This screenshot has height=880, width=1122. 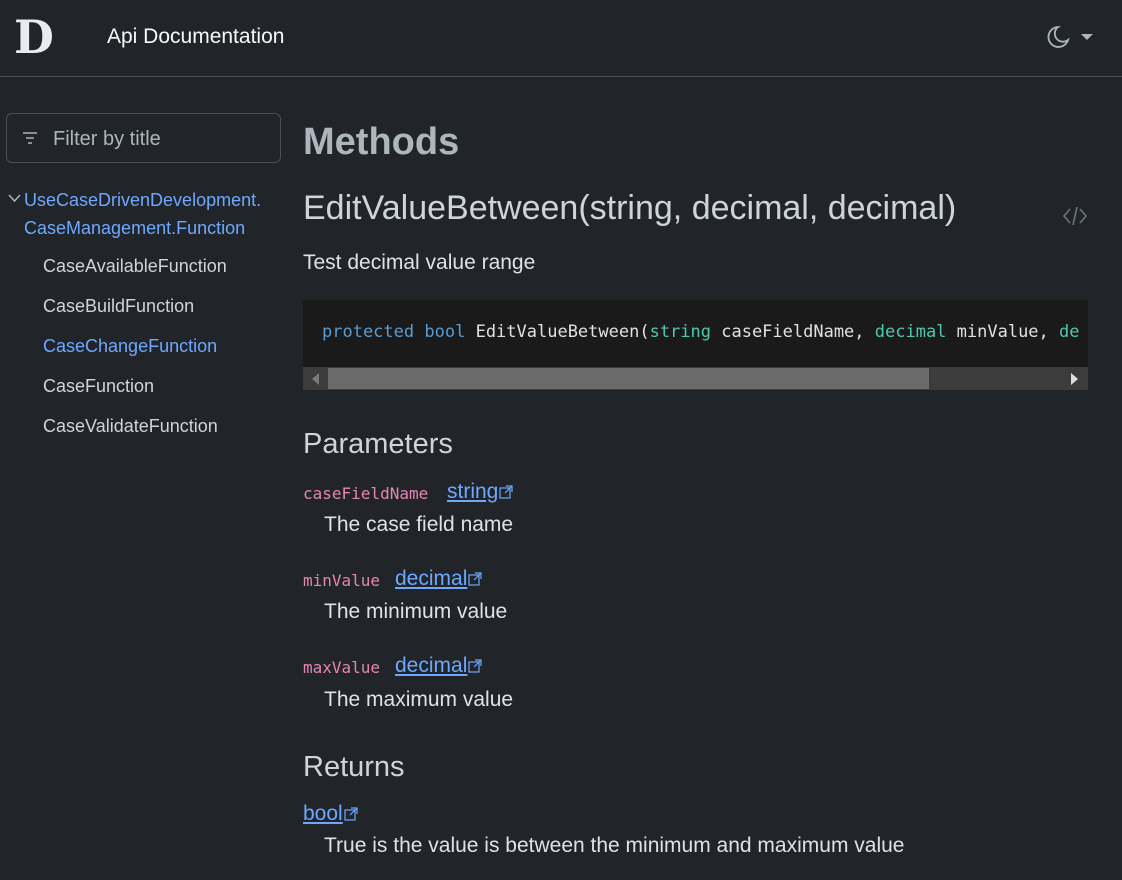 I want to click on horizontal-scrollbar, so click(x=695, y=378).